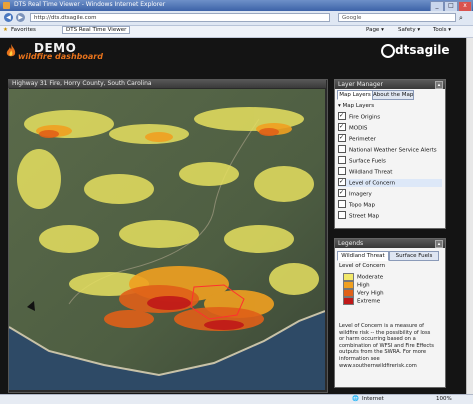 The image size is (473, 415). Describe the element at coordinates (439, 85) in the screenshot. I see `layer-manager-collapse-button: ▴` at that location.